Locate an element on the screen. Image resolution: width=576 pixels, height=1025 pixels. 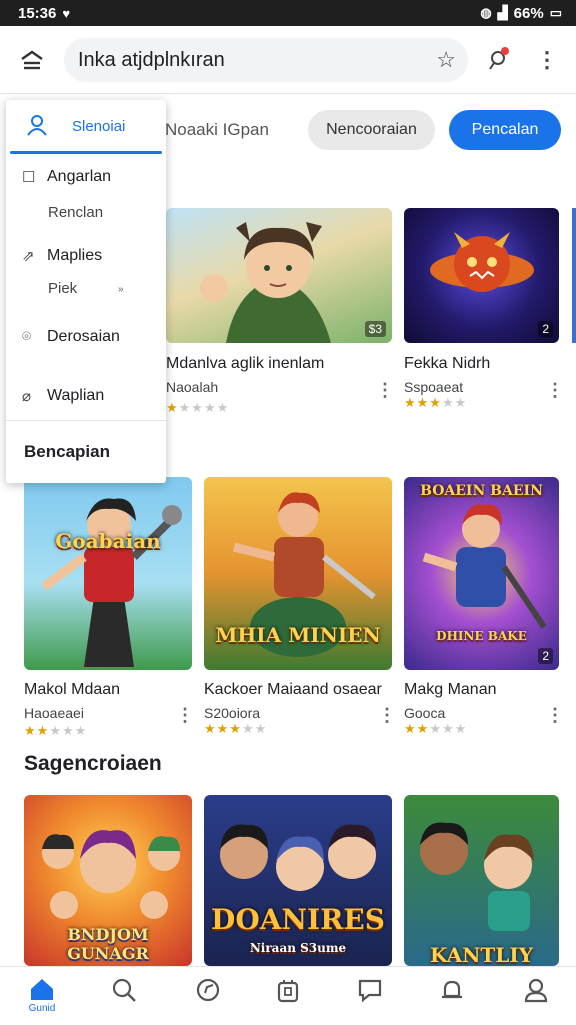
art-subtitle: Niraan S3ume is located at coordinates (298, 948).